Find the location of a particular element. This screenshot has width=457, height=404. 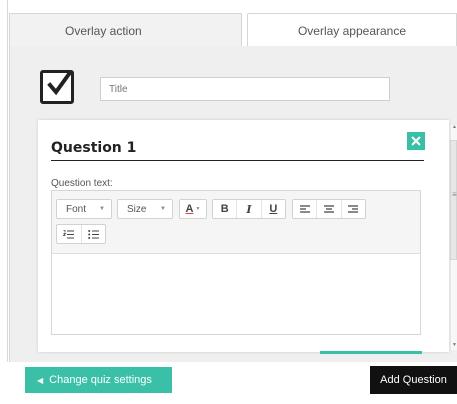

tab-label: Overlay appearance is located at coordinates (352, 30).